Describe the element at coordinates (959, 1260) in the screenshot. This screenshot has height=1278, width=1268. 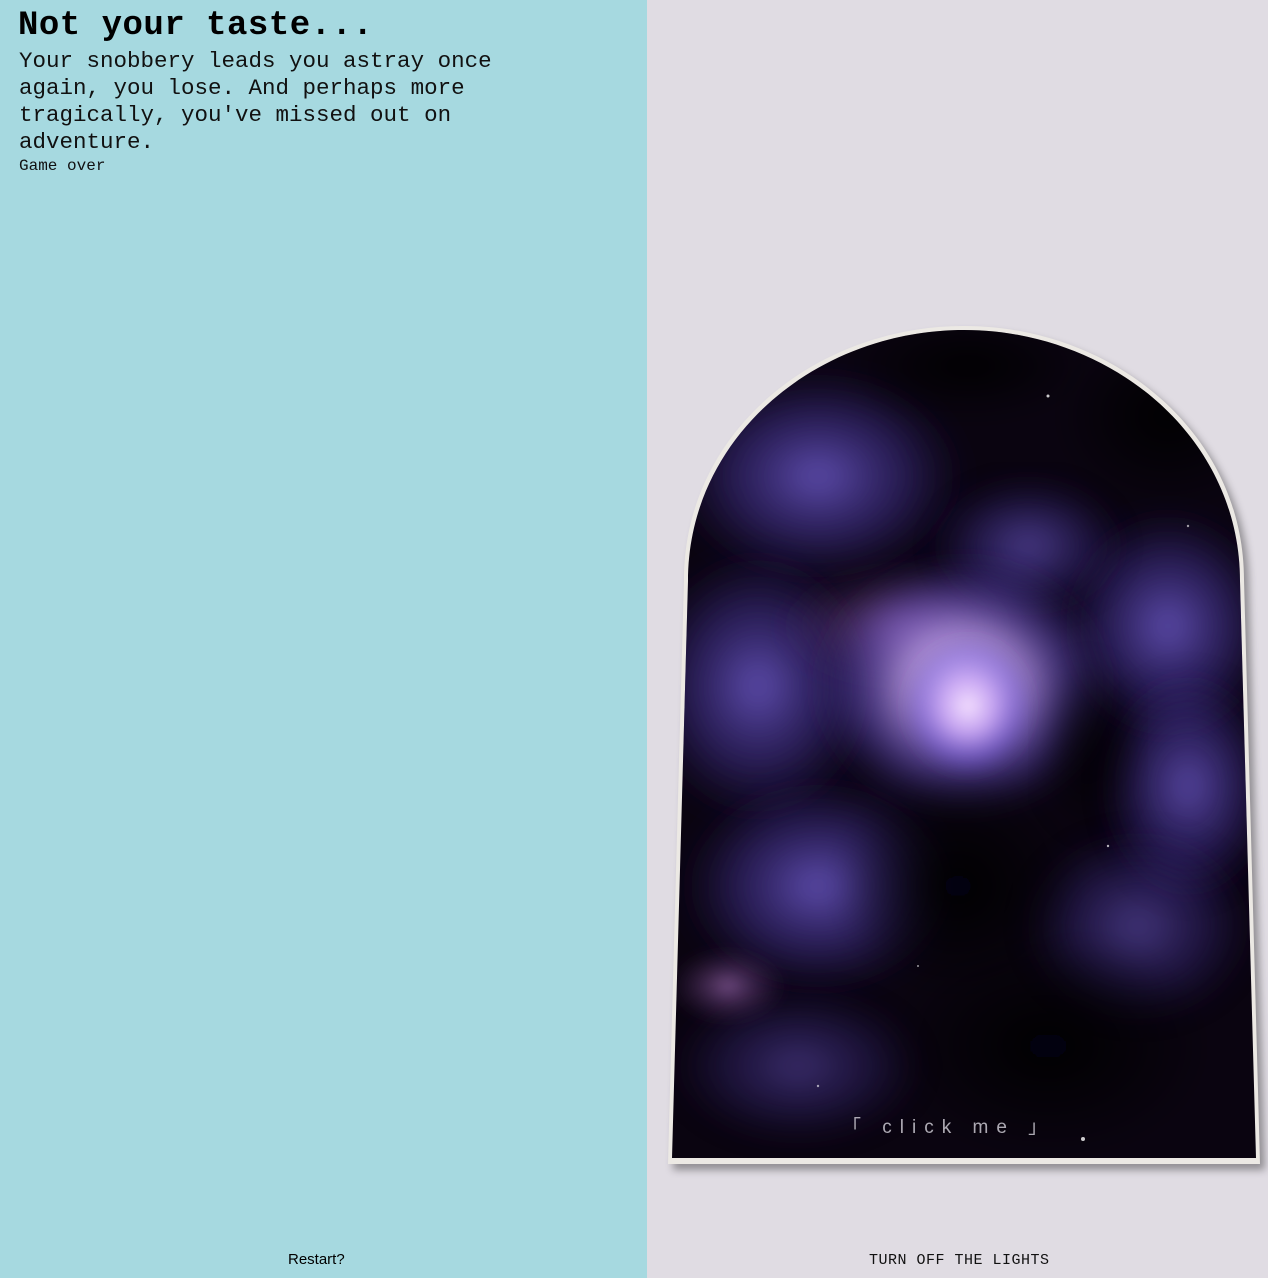
I see `turn-off-lights-button: TURN OFF THE LIGHTS` at that location.